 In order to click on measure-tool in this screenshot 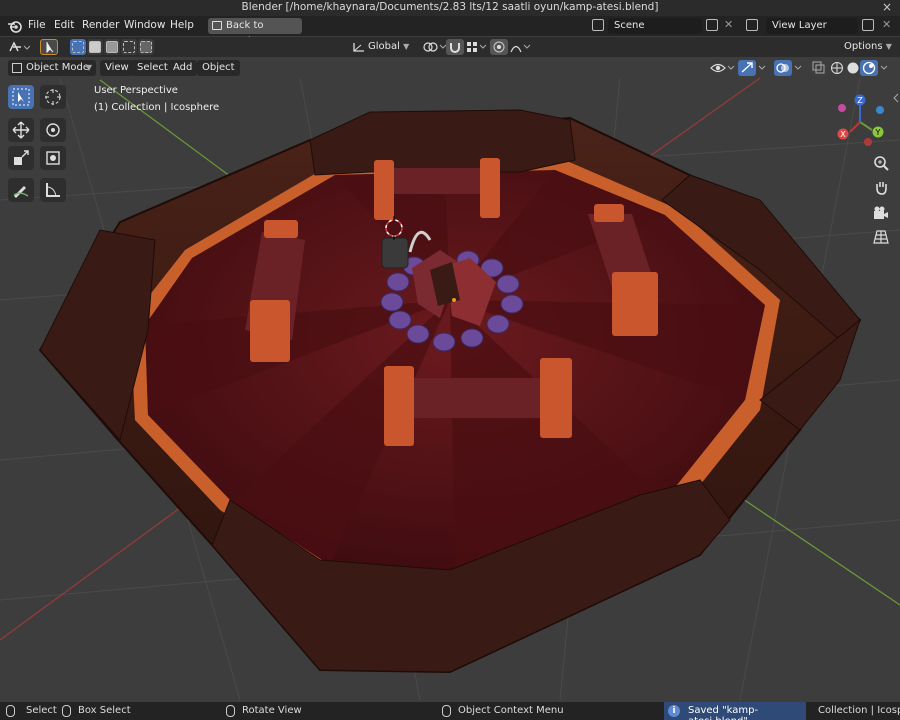, I will do `click(53, 190)`.